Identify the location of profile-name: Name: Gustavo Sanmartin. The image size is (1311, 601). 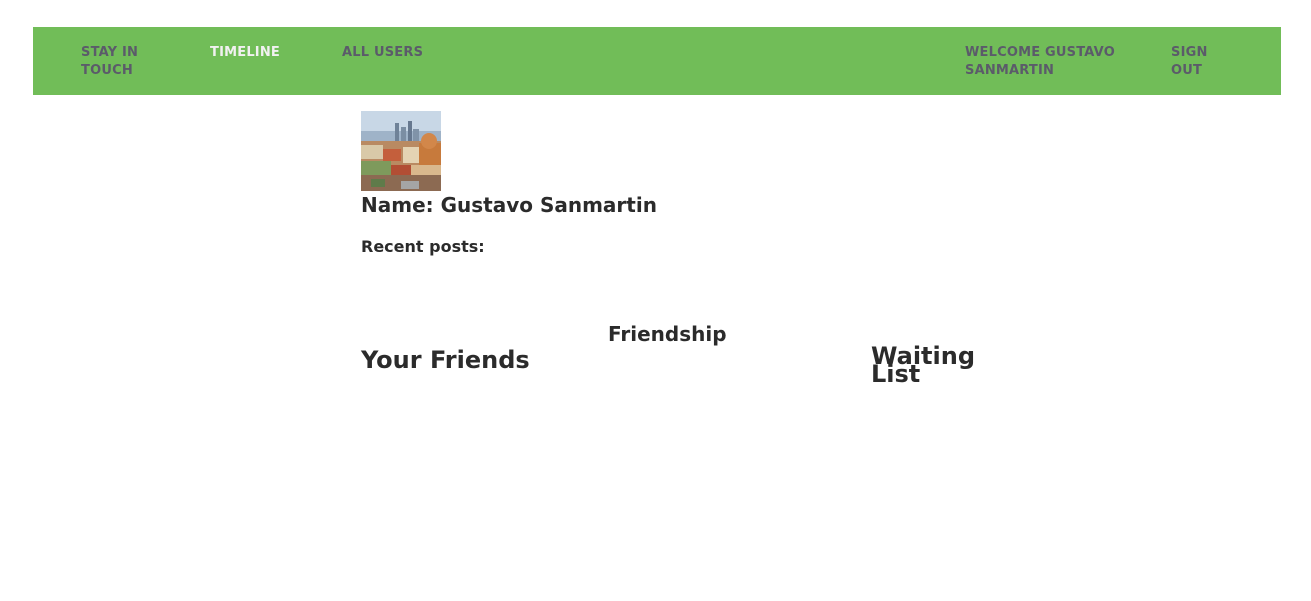
(509, 205).